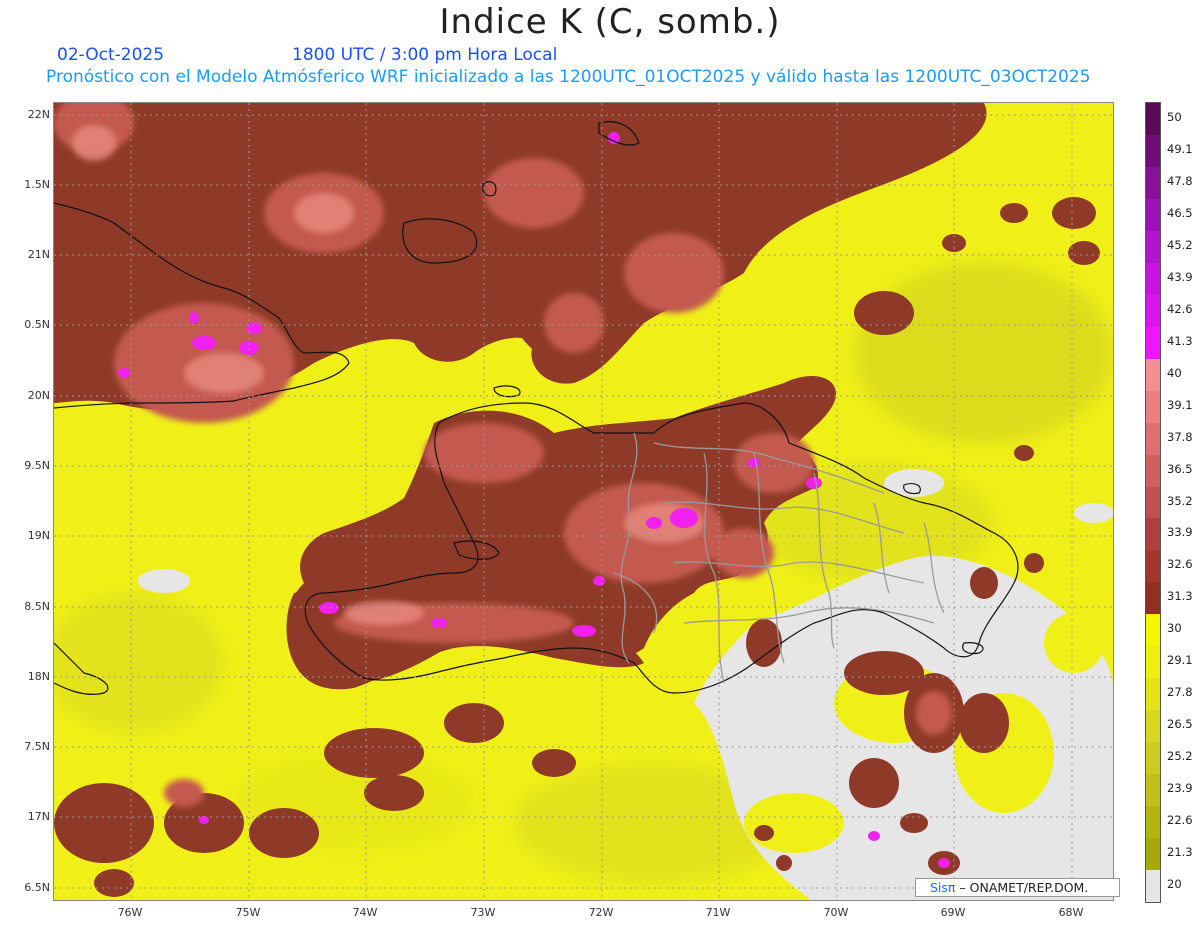  Describe the element at coordinates (1180, 596) in the screenshot. I see `colorbar-label: 31.3` at that location.